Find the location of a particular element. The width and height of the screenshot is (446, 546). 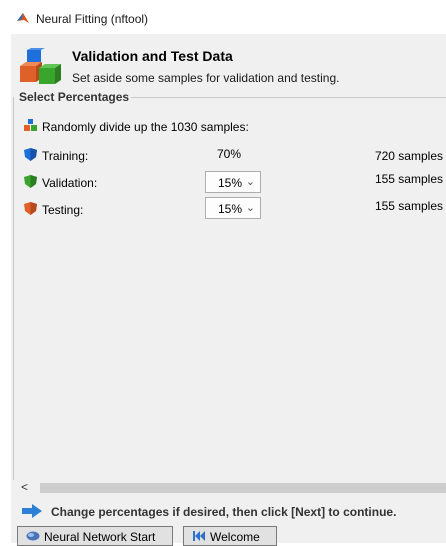

intro-text: Randomly divide up the 1030 samples: is located at coordinates (145, 127).